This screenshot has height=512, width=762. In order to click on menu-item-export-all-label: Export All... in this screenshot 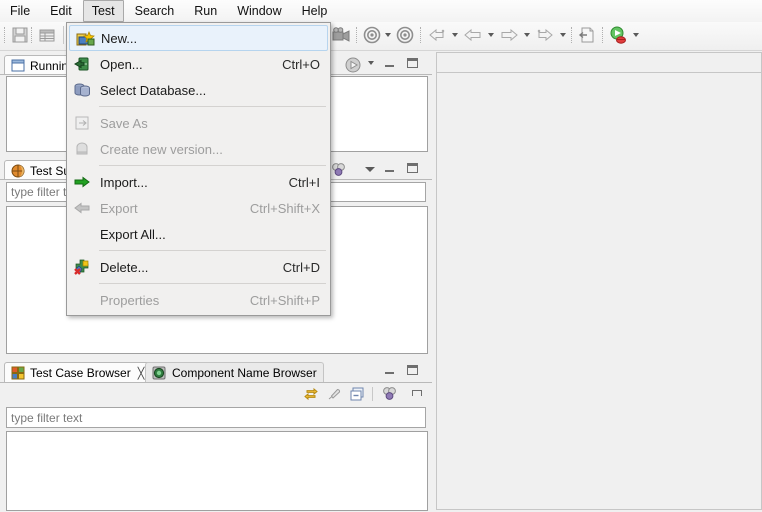, I will do `click(133, 234)`.